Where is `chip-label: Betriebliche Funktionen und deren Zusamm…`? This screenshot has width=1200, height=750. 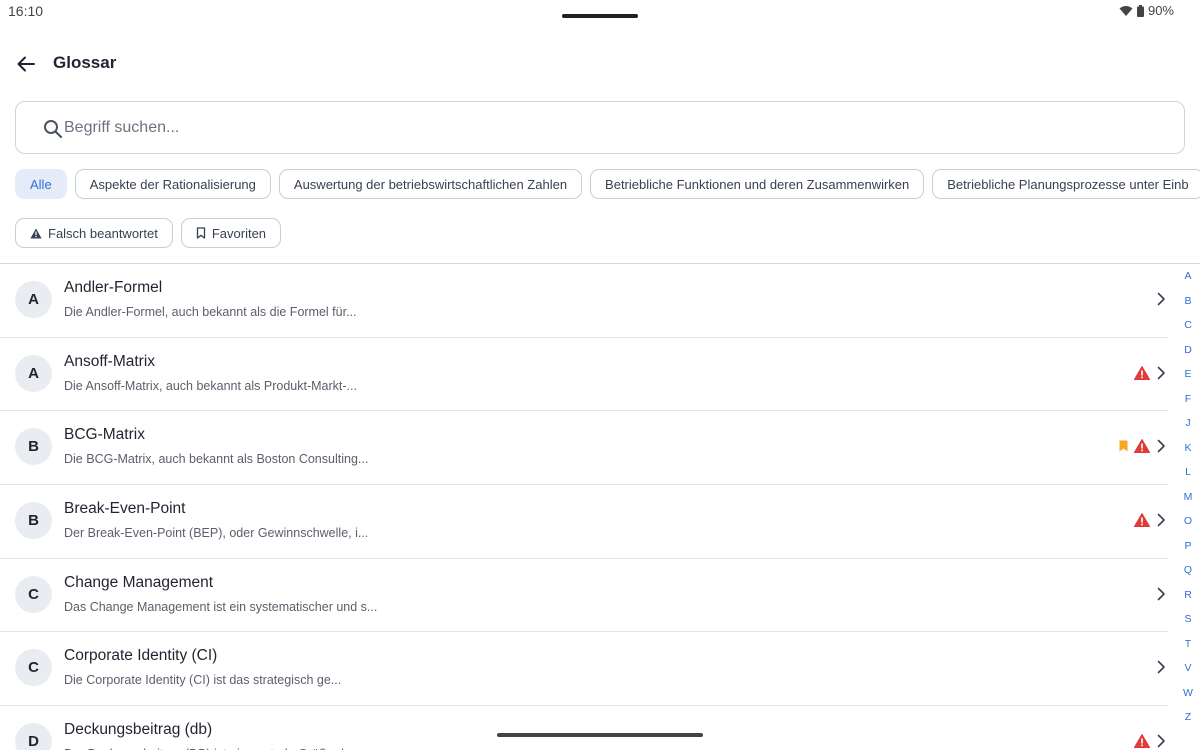 chip-label: Betriebliche Funktionen und deren Zusamm… is located at coordinates (757, 184).